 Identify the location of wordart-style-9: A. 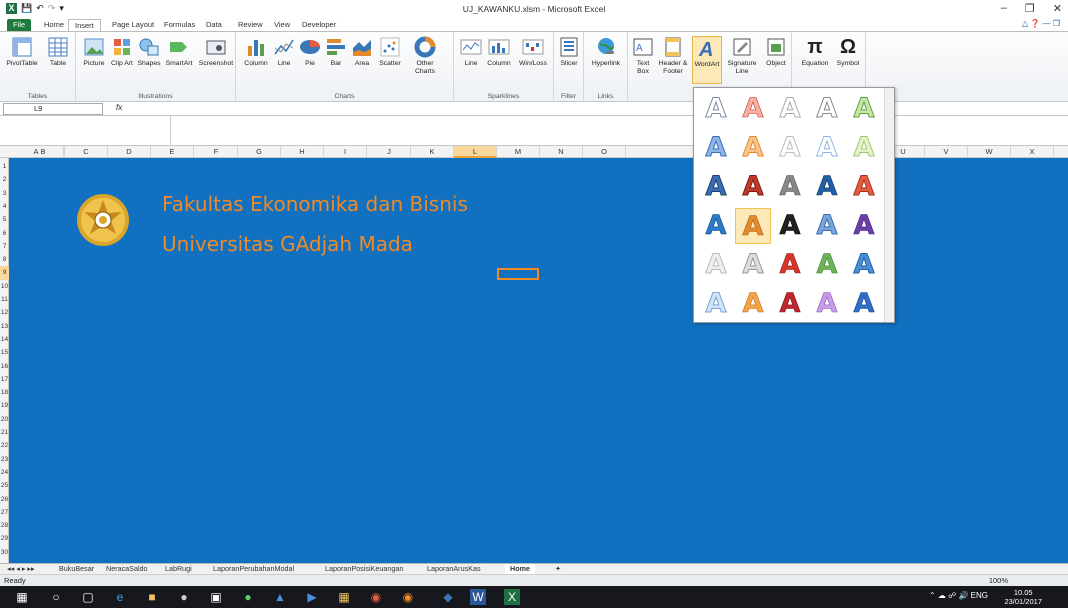
(827, 148).